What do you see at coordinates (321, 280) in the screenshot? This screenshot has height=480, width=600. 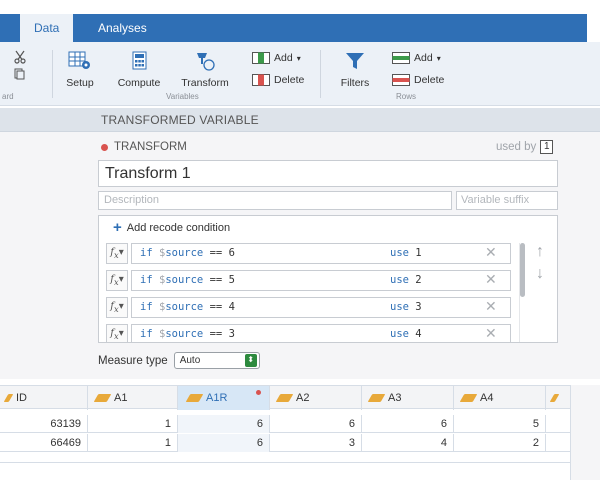 I see `condition-field: if $source == 5 use 2` at bounding box center [321, 280].